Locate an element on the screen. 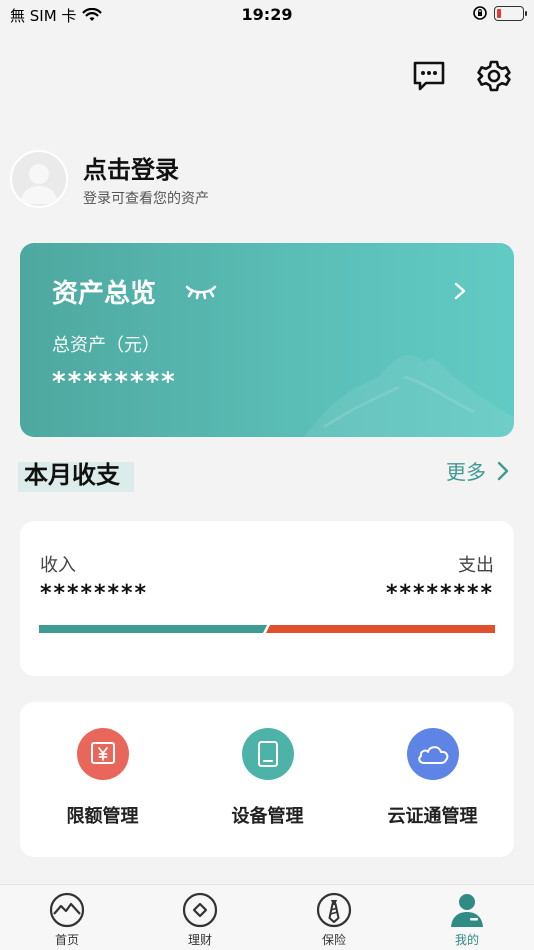  login-title: 点击登录 is located at coordinates (131, 167).